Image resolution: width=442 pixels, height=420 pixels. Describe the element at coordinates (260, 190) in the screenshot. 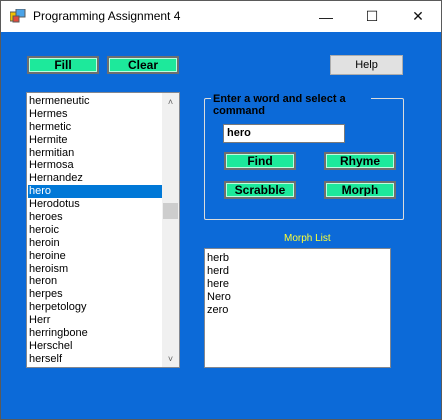

I see `scrabble-button: Scrabble` at that location.